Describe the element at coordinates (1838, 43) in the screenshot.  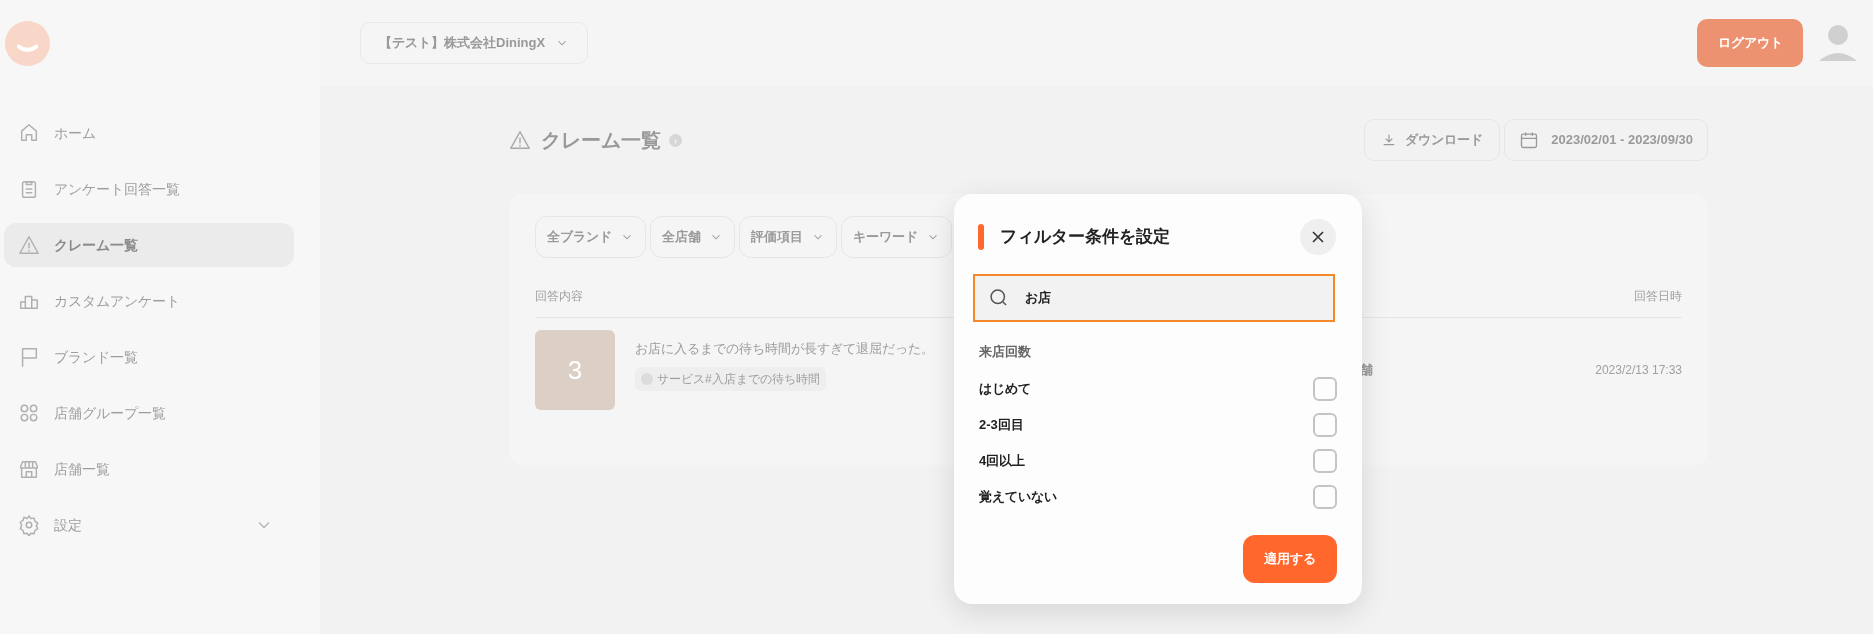
I see `avatar-icon` at that location.